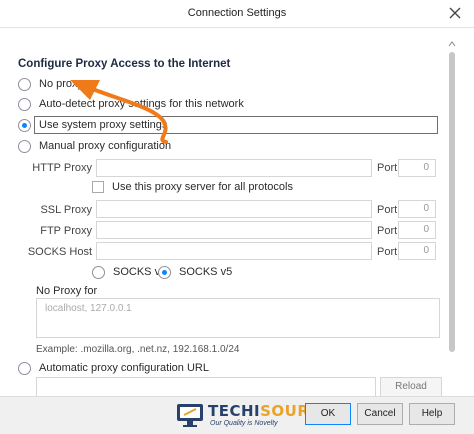 Image resolution: width=474 pixels, height=434 pixels. I want to click on socks-port-label: Port, so click(387, 252).